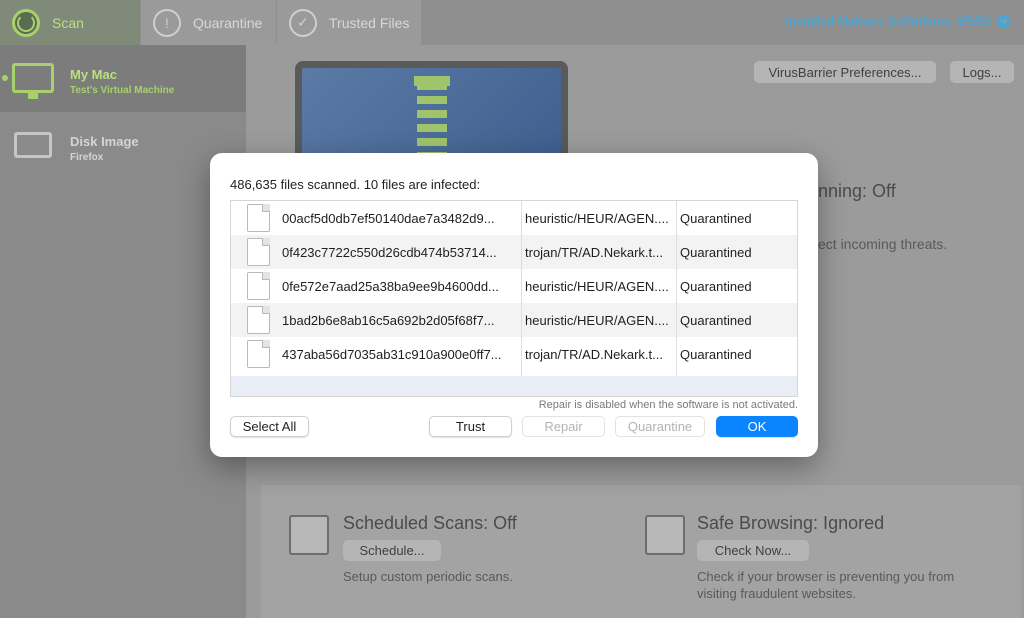 This screenshot has width=1024, height=618. I want to click on tab-quarantine-label: Quarantine, so click(228, 22).